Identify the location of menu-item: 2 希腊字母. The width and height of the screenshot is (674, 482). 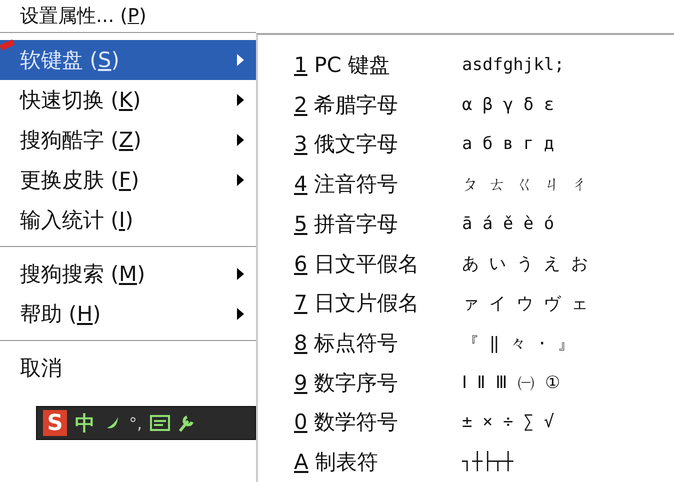
(378, 104).